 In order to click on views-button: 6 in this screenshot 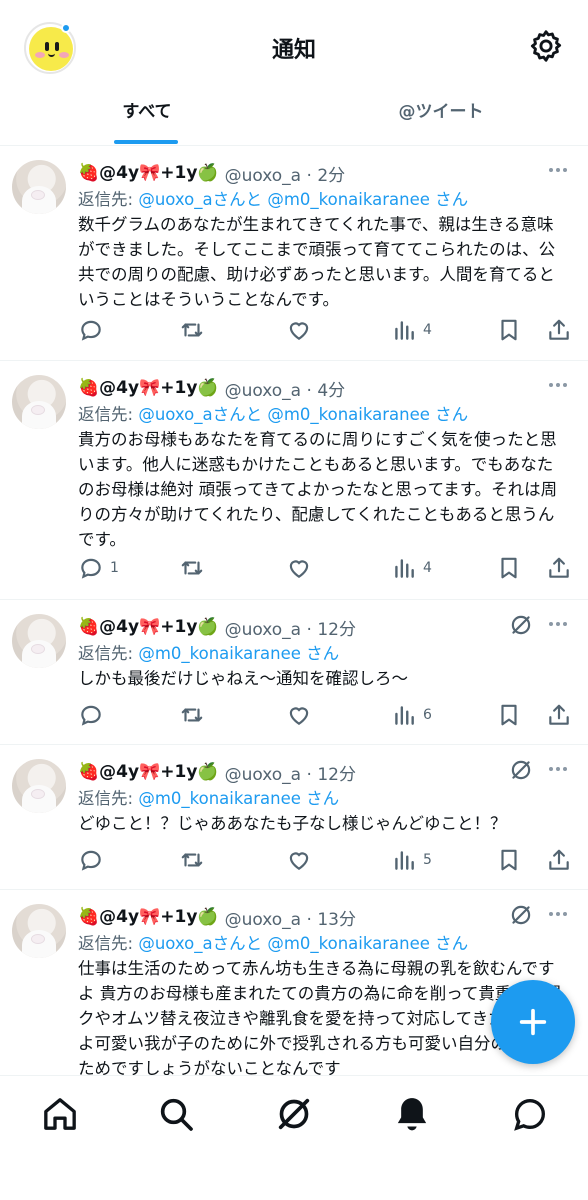, I will do `click(411, 715)`.